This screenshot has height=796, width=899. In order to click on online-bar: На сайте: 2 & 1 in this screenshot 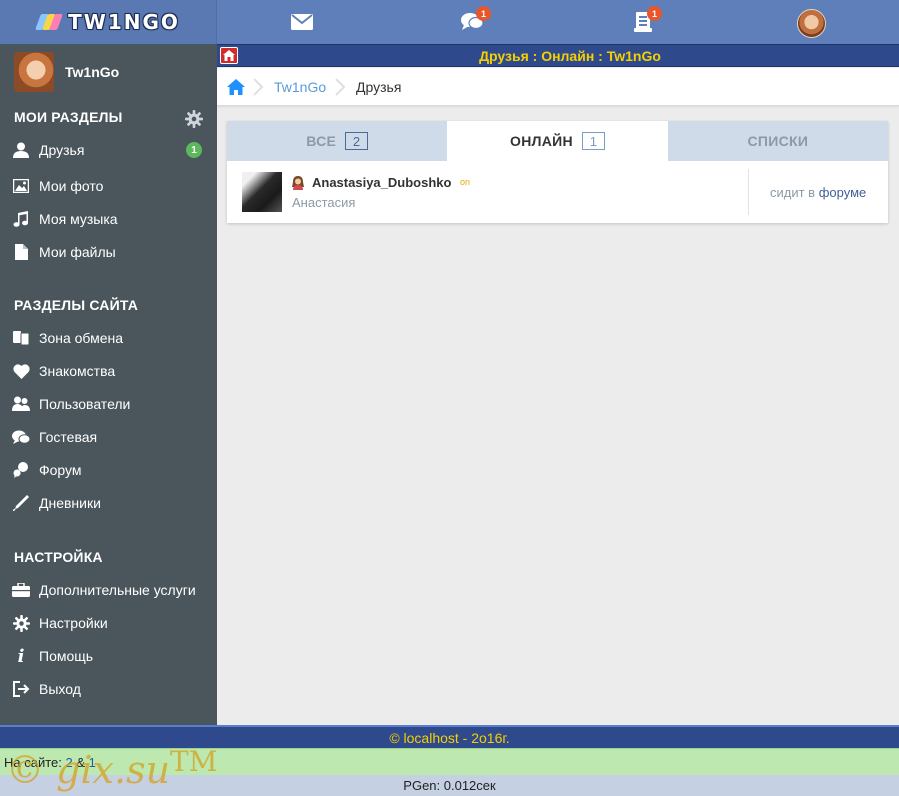, I will do `click(449, 761)`.